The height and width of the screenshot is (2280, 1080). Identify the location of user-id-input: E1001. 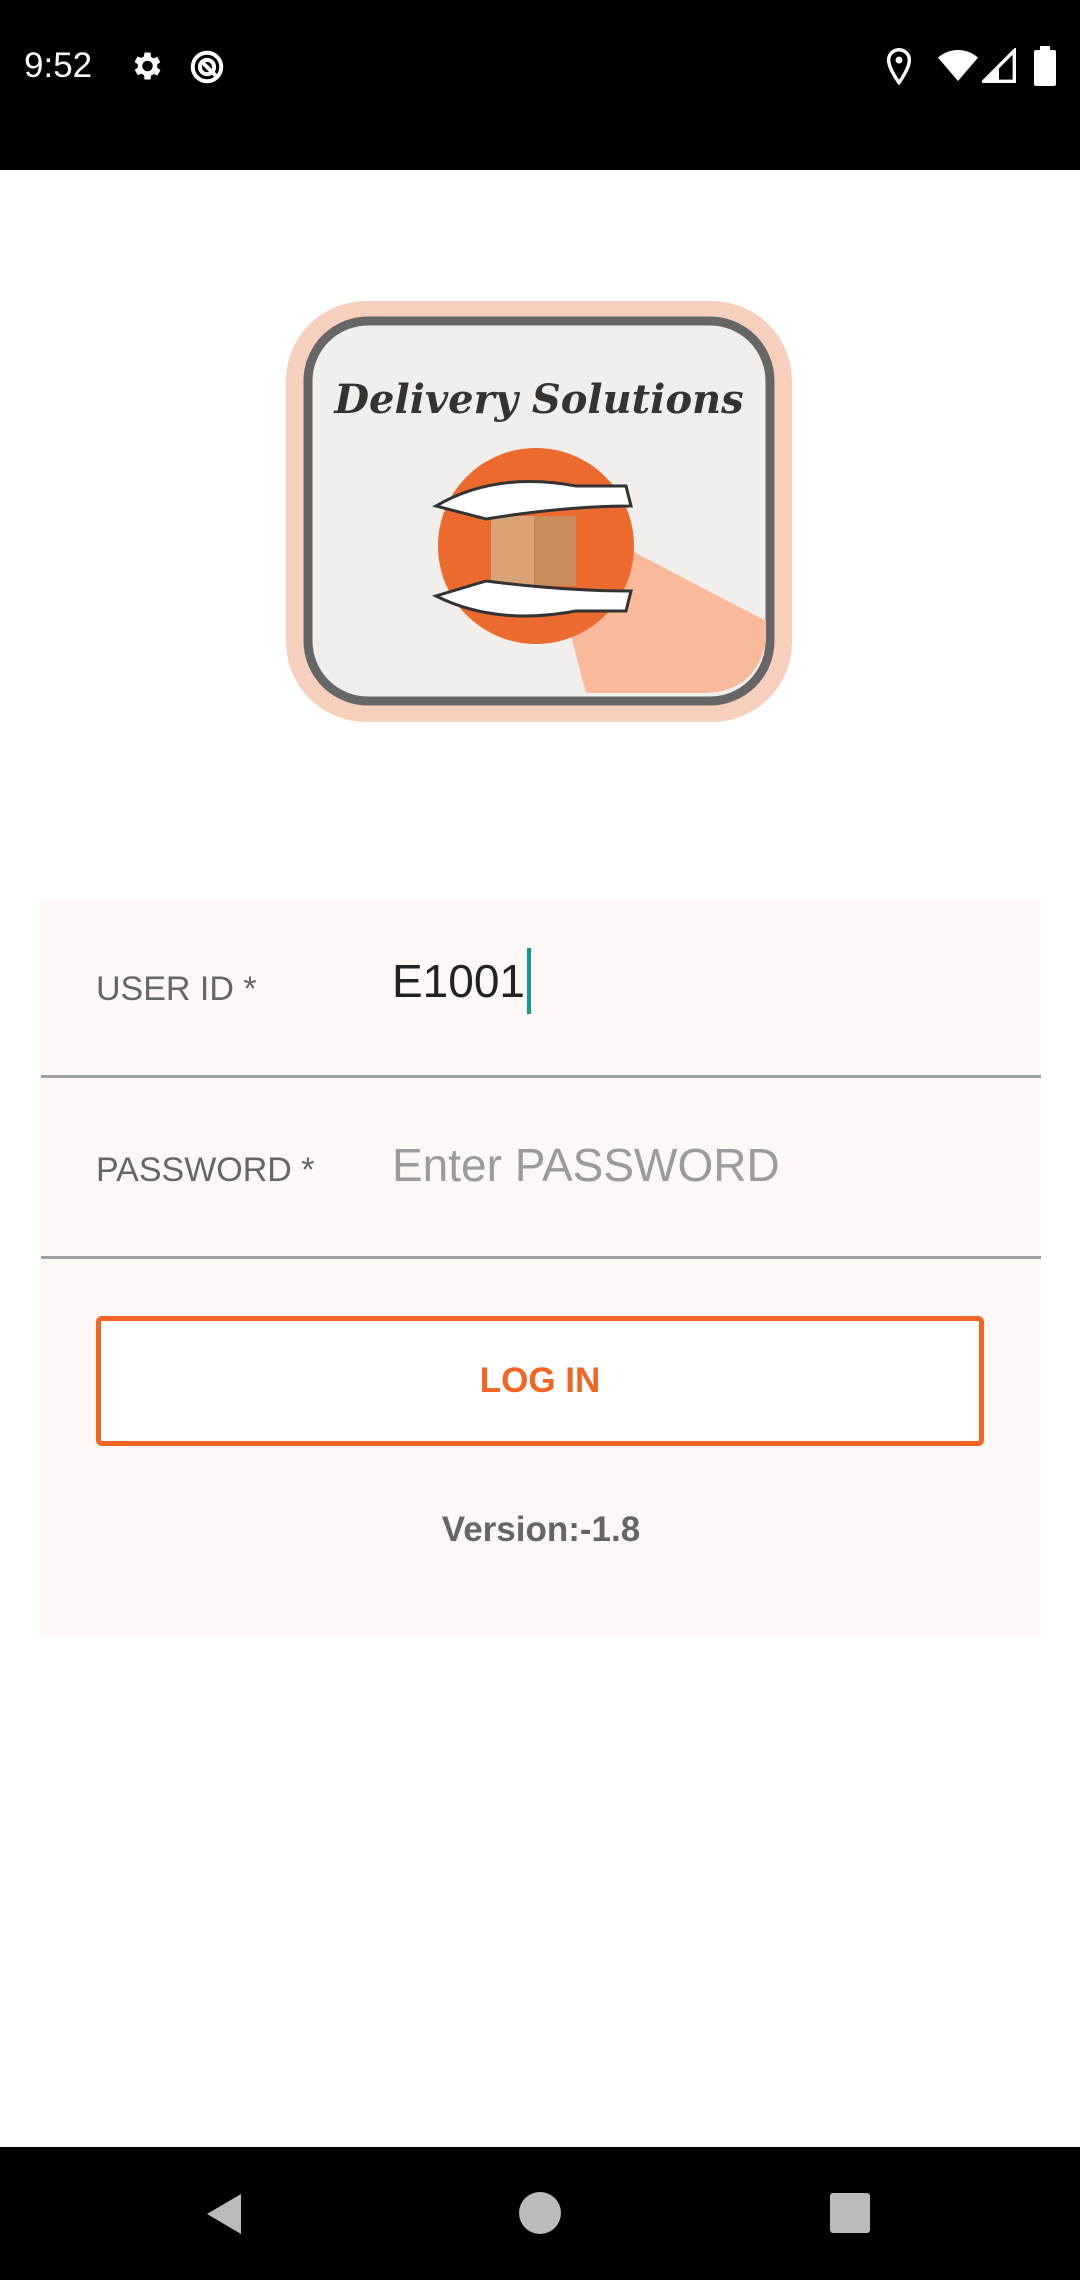
(462, 980).